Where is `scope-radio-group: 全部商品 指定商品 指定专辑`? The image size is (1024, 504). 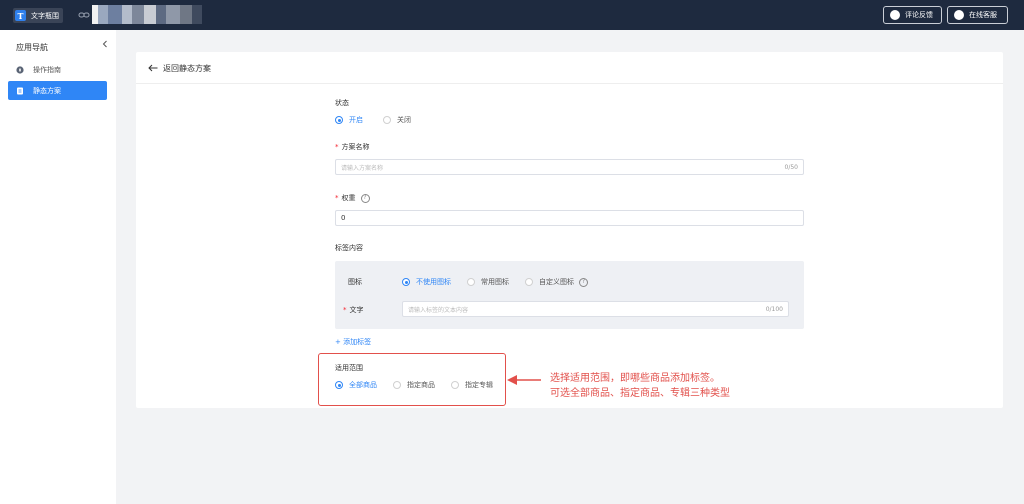 scope-radio-group: 全部商品 指定商品 指定专辑 is located at coordinates (414, 385).